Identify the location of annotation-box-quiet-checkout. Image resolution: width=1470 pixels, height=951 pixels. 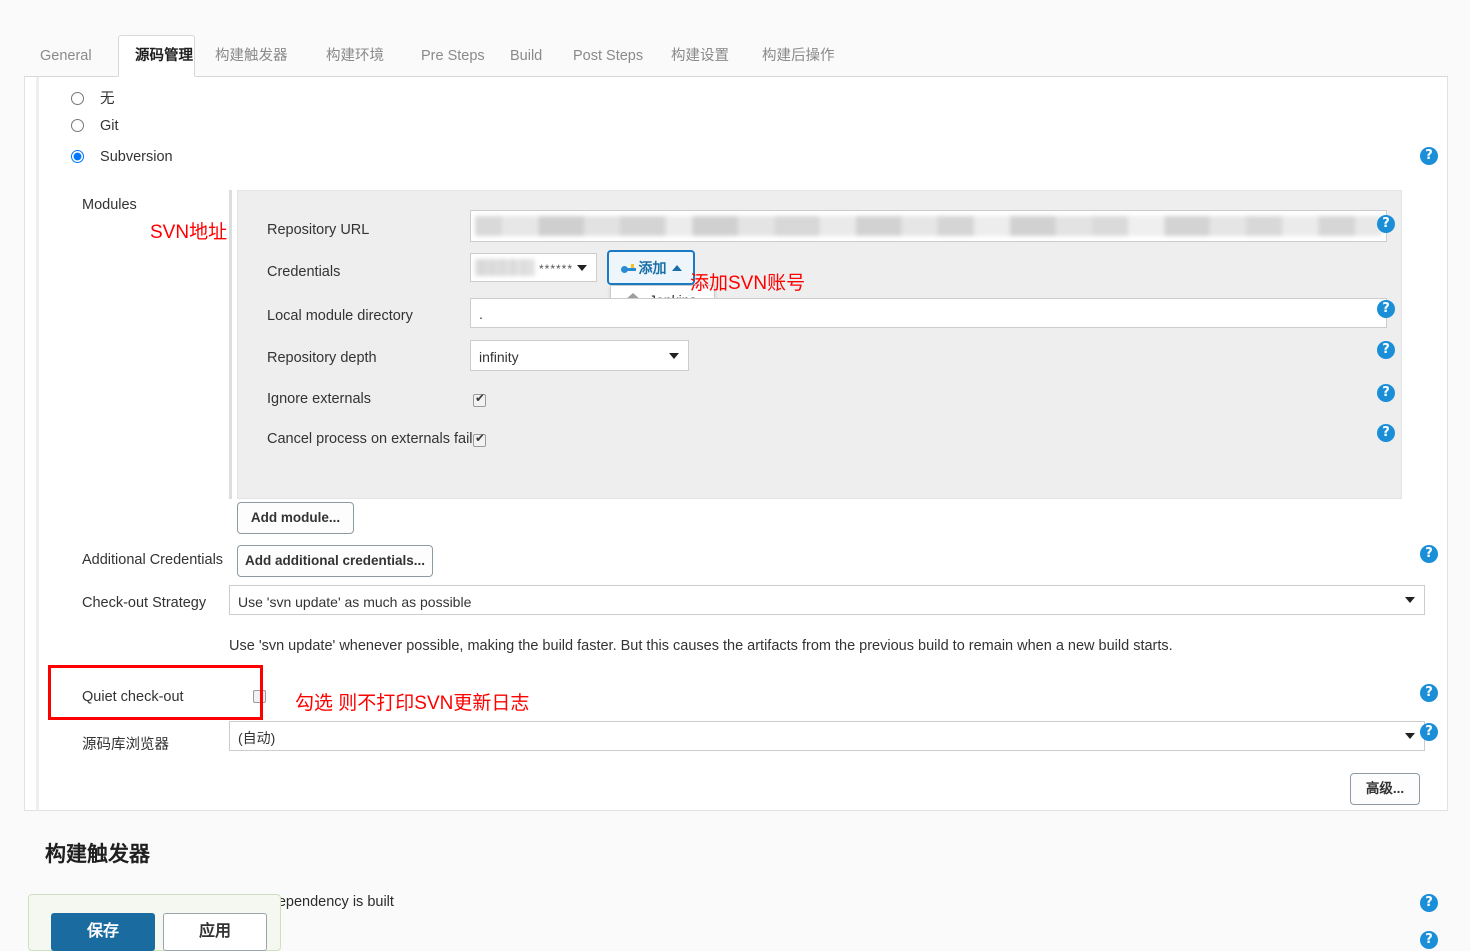
(155, 692).